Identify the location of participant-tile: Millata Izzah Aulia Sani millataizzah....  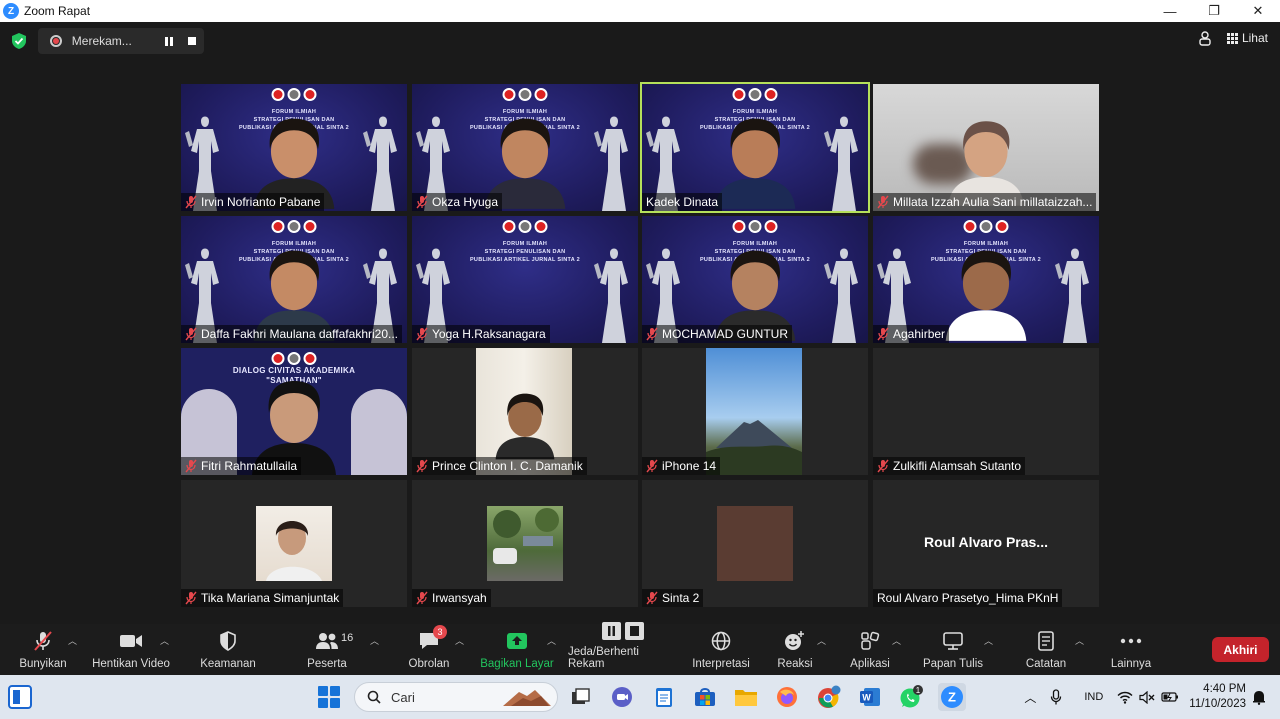
(986, 147).